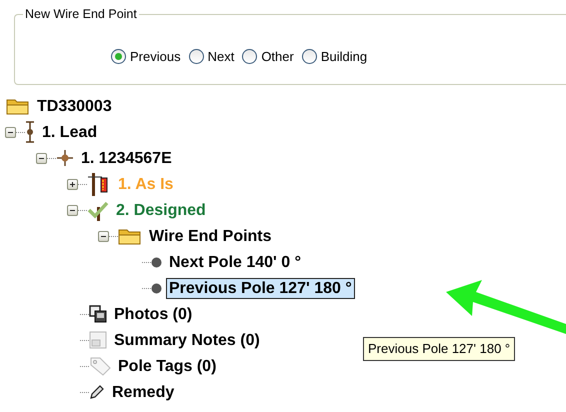  I want to click on tree-item: Previous Pole 127' 180 °, so click(260, 288).